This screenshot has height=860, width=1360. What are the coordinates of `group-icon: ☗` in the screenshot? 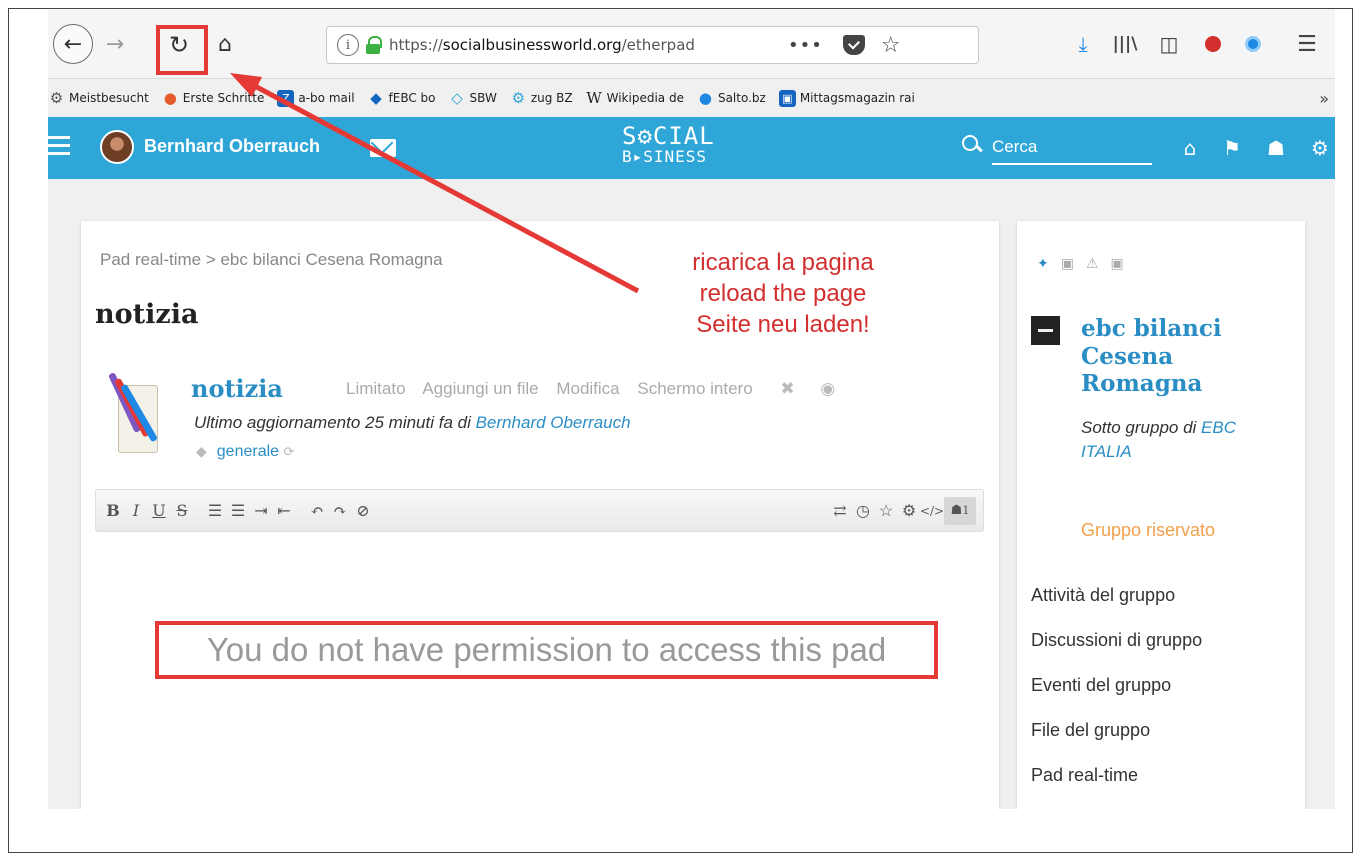 It's located at (1276, 148).